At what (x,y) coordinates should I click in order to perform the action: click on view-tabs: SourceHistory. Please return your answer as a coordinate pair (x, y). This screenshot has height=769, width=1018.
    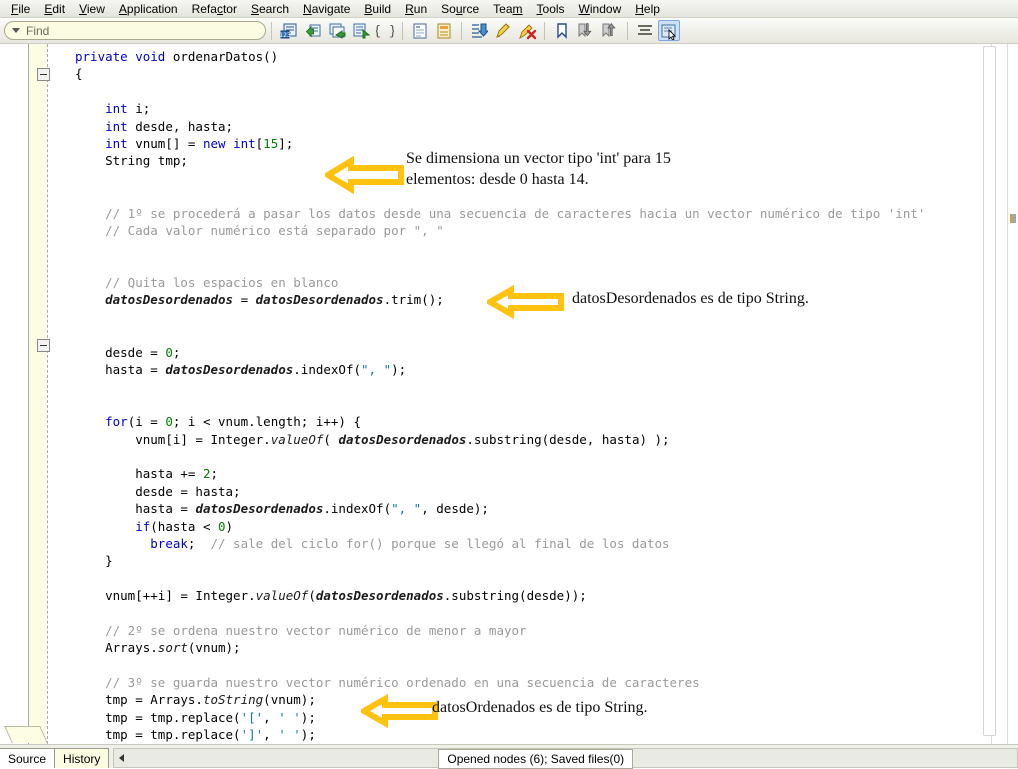
    Looking at the image, I should click on (54, 756).